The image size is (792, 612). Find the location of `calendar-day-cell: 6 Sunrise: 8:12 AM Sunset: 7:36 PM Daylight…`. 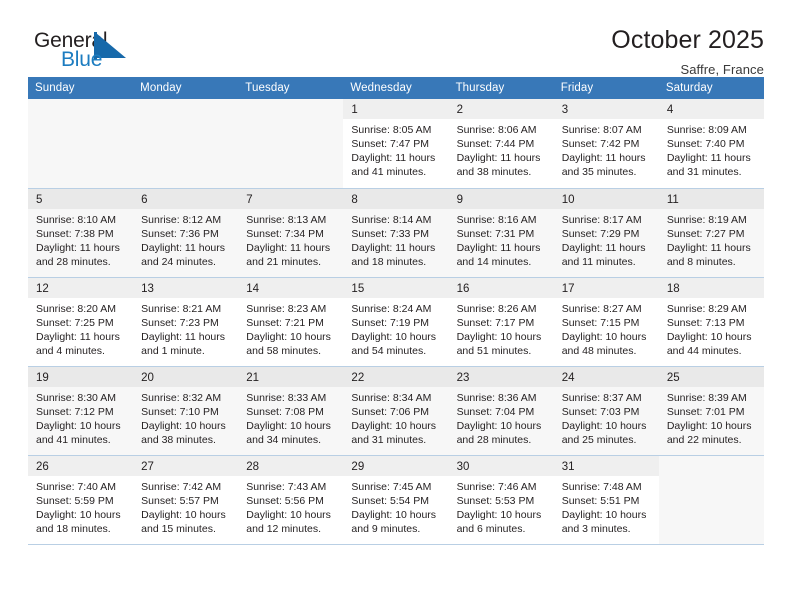

calendar-day-cell: 6 Sunrise: 8:12 AM Sunset: 7:36 PM Daylight… is located at coordinates (186, 233).